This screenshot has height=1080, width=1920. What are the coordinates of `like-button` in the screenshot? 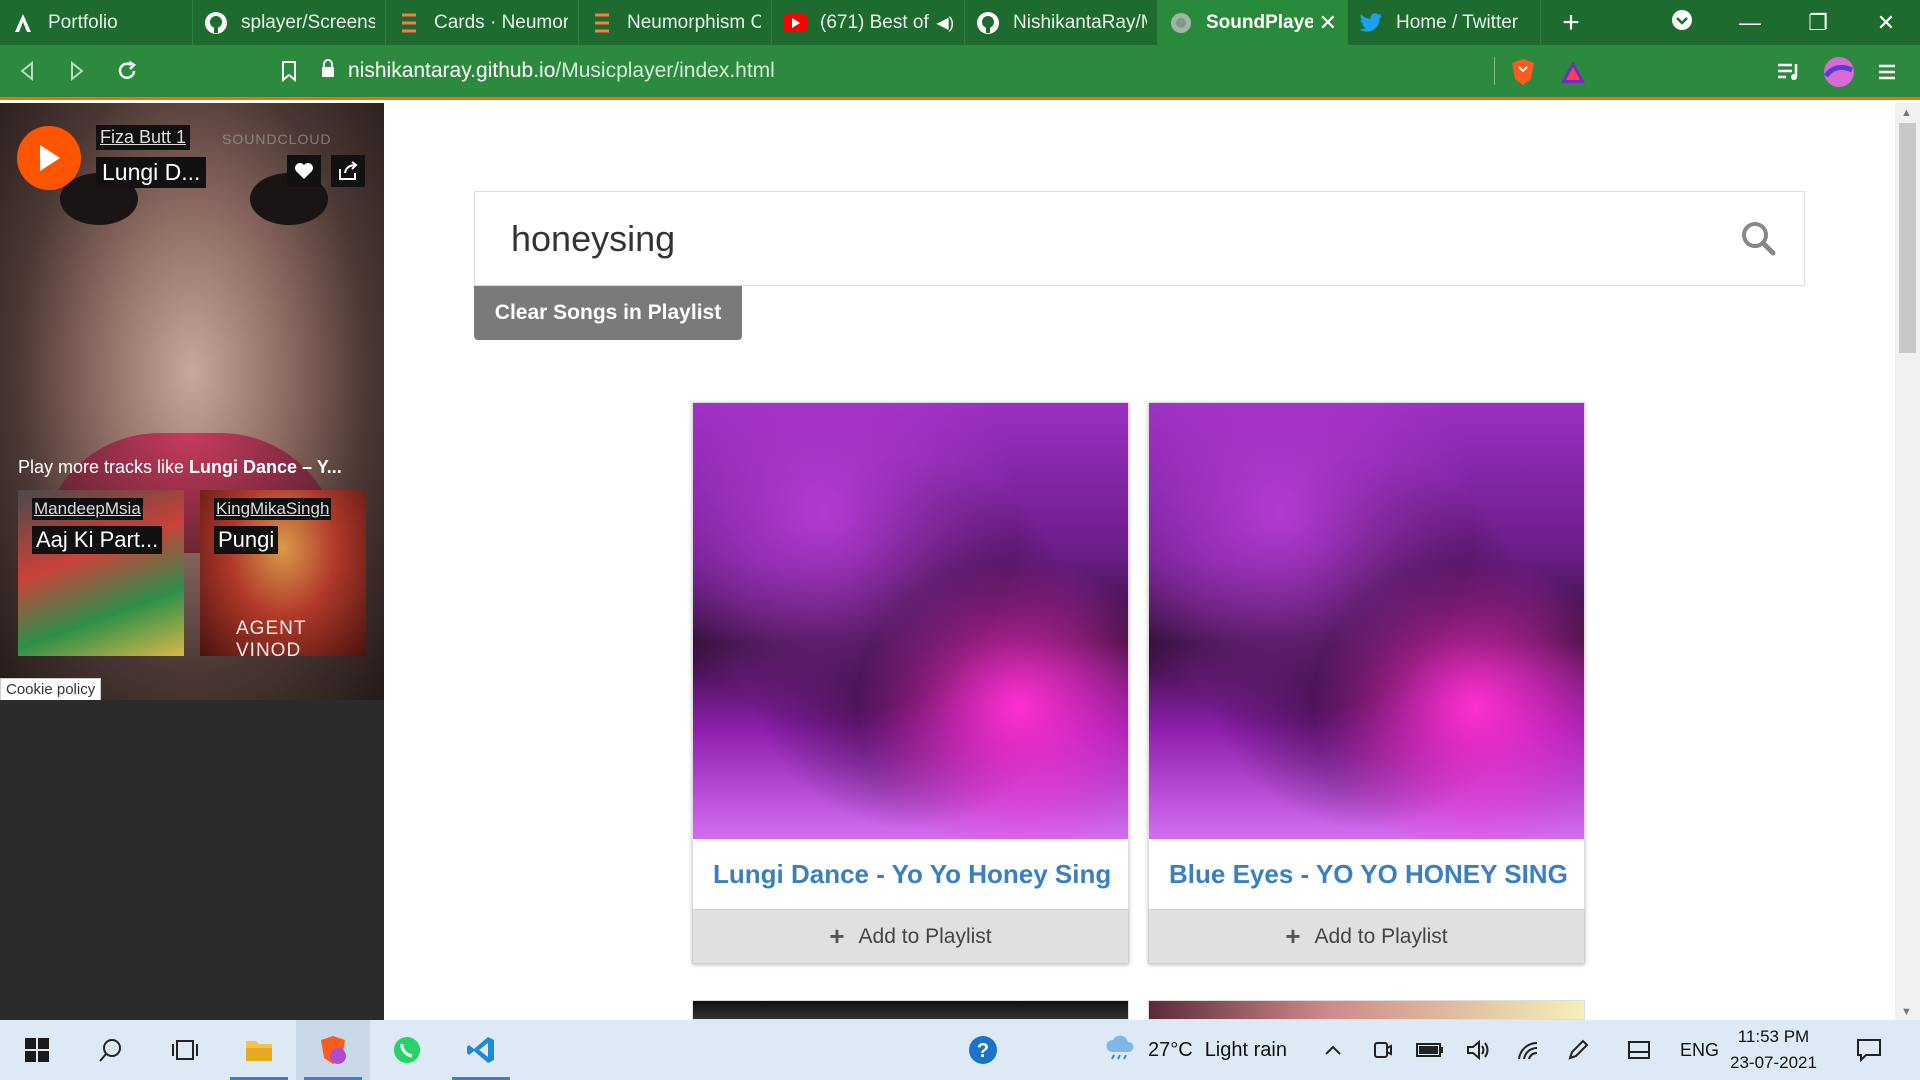 It's located at (304, 171).